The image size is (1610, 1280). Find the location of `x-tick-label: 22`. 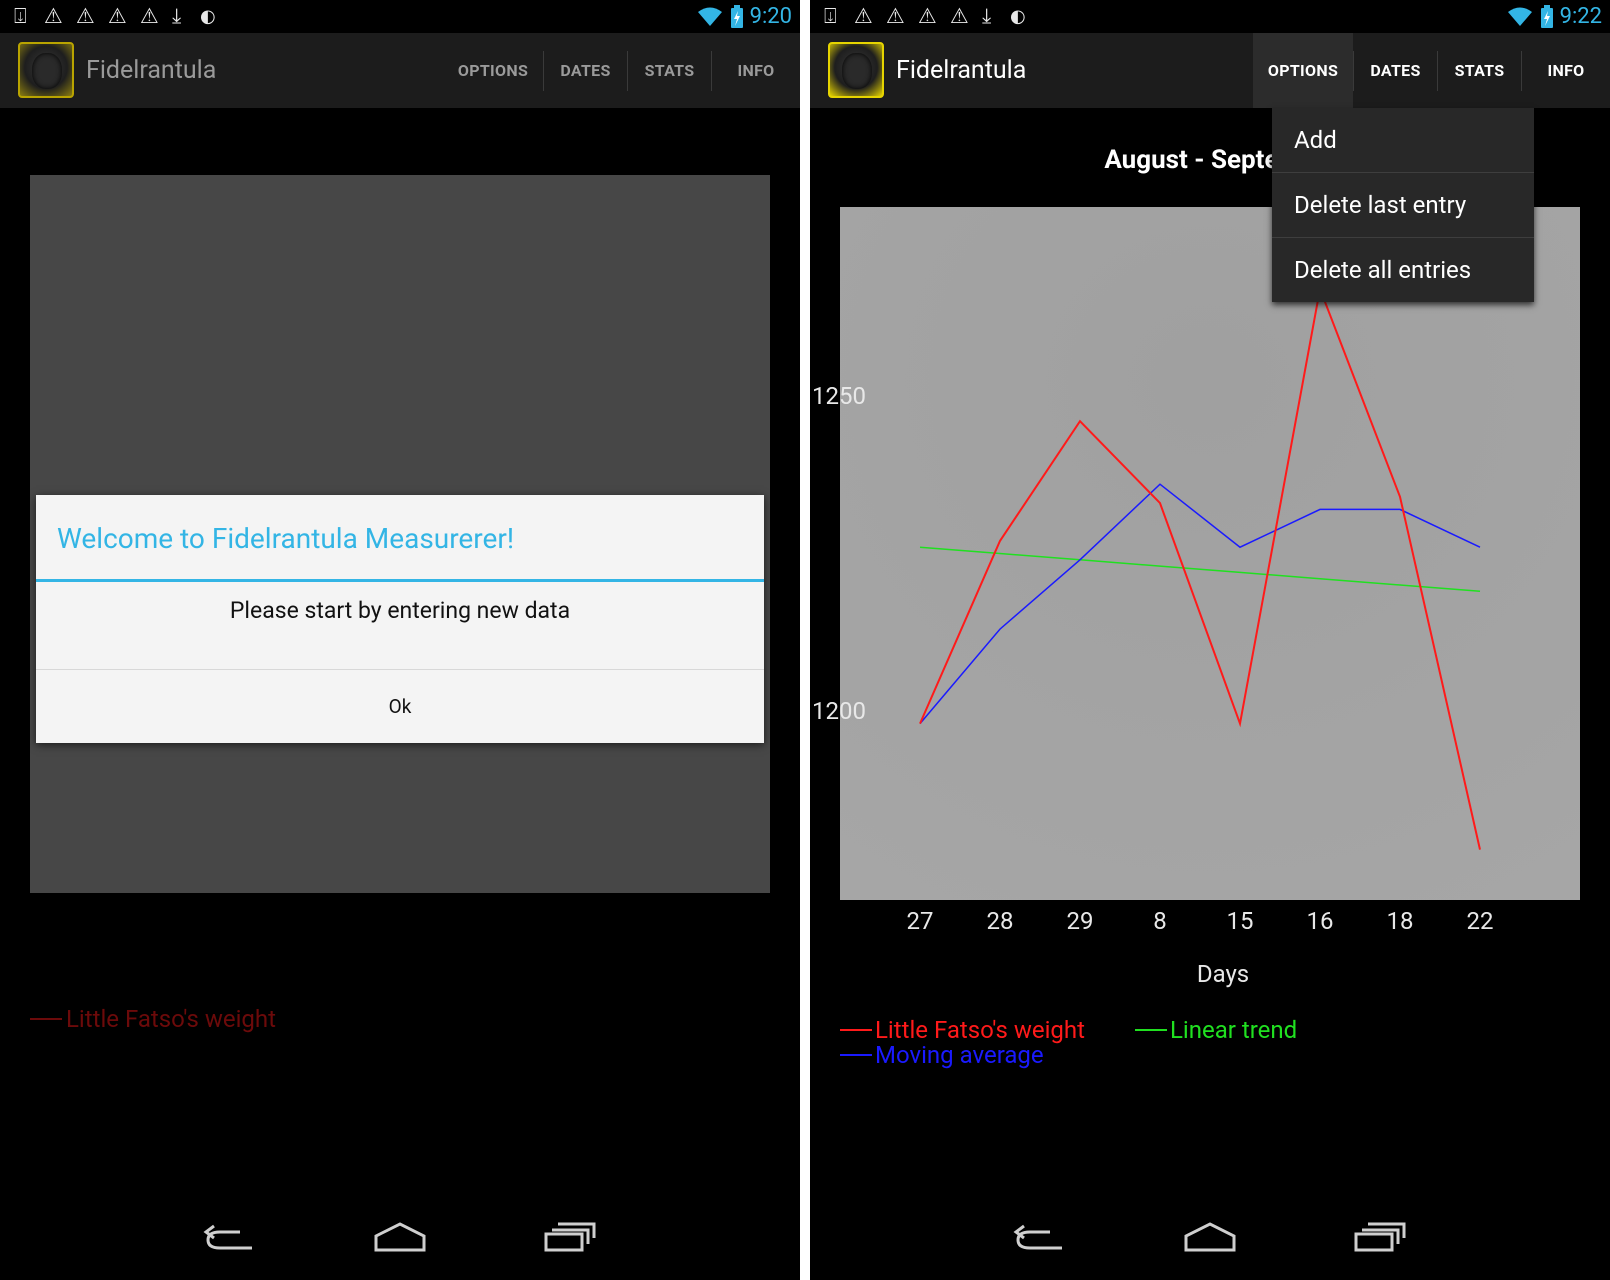

x-tick-label: 22 is located at coordinates (1480, 921).